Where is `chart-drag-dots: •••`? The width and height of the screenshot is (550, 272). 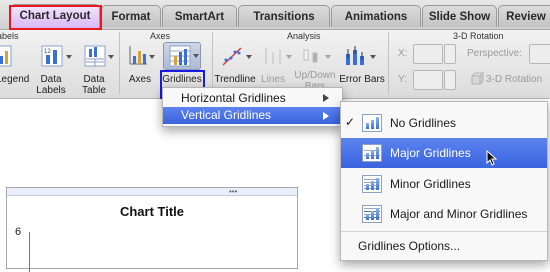
chart-drag-dots: ••• is located at coordinates (233, 191).